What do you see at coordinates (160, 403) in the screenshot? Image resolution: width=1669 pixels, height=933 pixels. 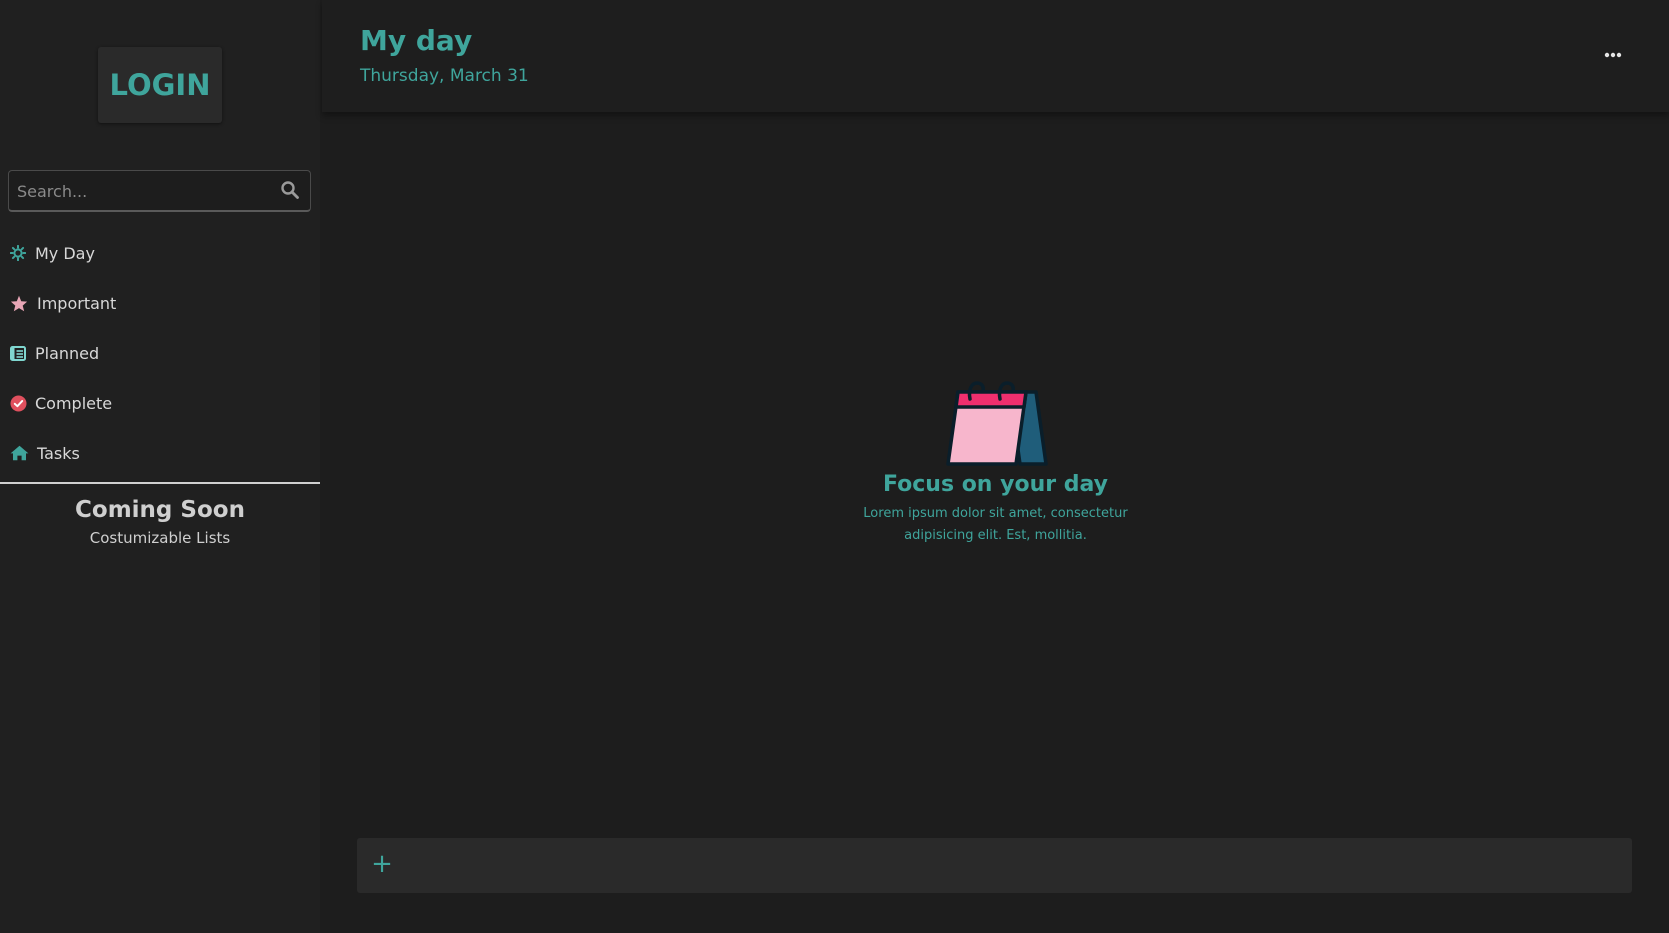 I see `sidebar-item-complete: Complete` at bounding box center [160, 403].